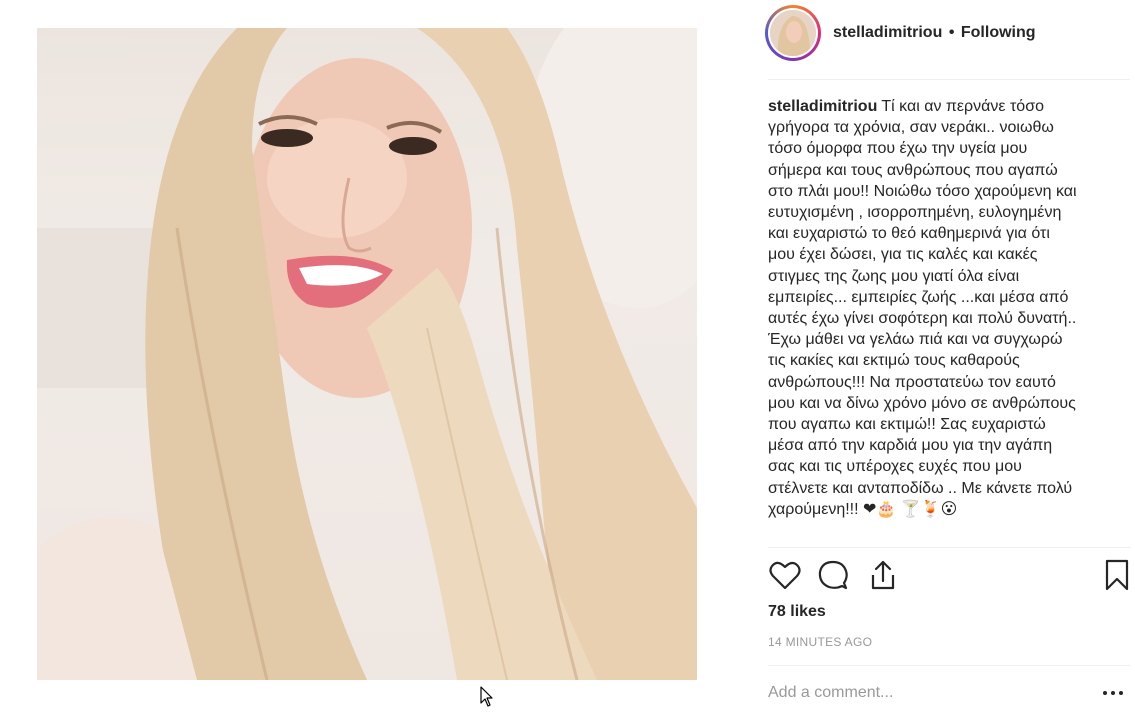  I want to click on comment-bar, so click(949, 695).